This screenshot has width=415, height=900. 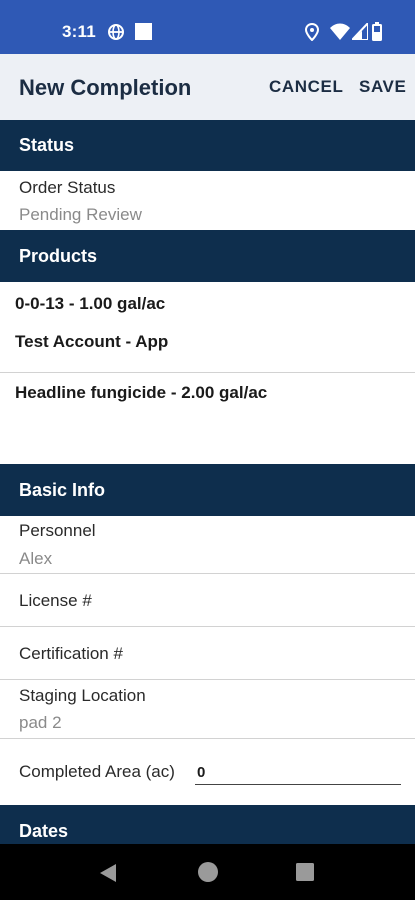 What do you see at coordinates (79, 31) in the screenshot?
I see `status-time: 3:11` at bounding box center [79, 31].